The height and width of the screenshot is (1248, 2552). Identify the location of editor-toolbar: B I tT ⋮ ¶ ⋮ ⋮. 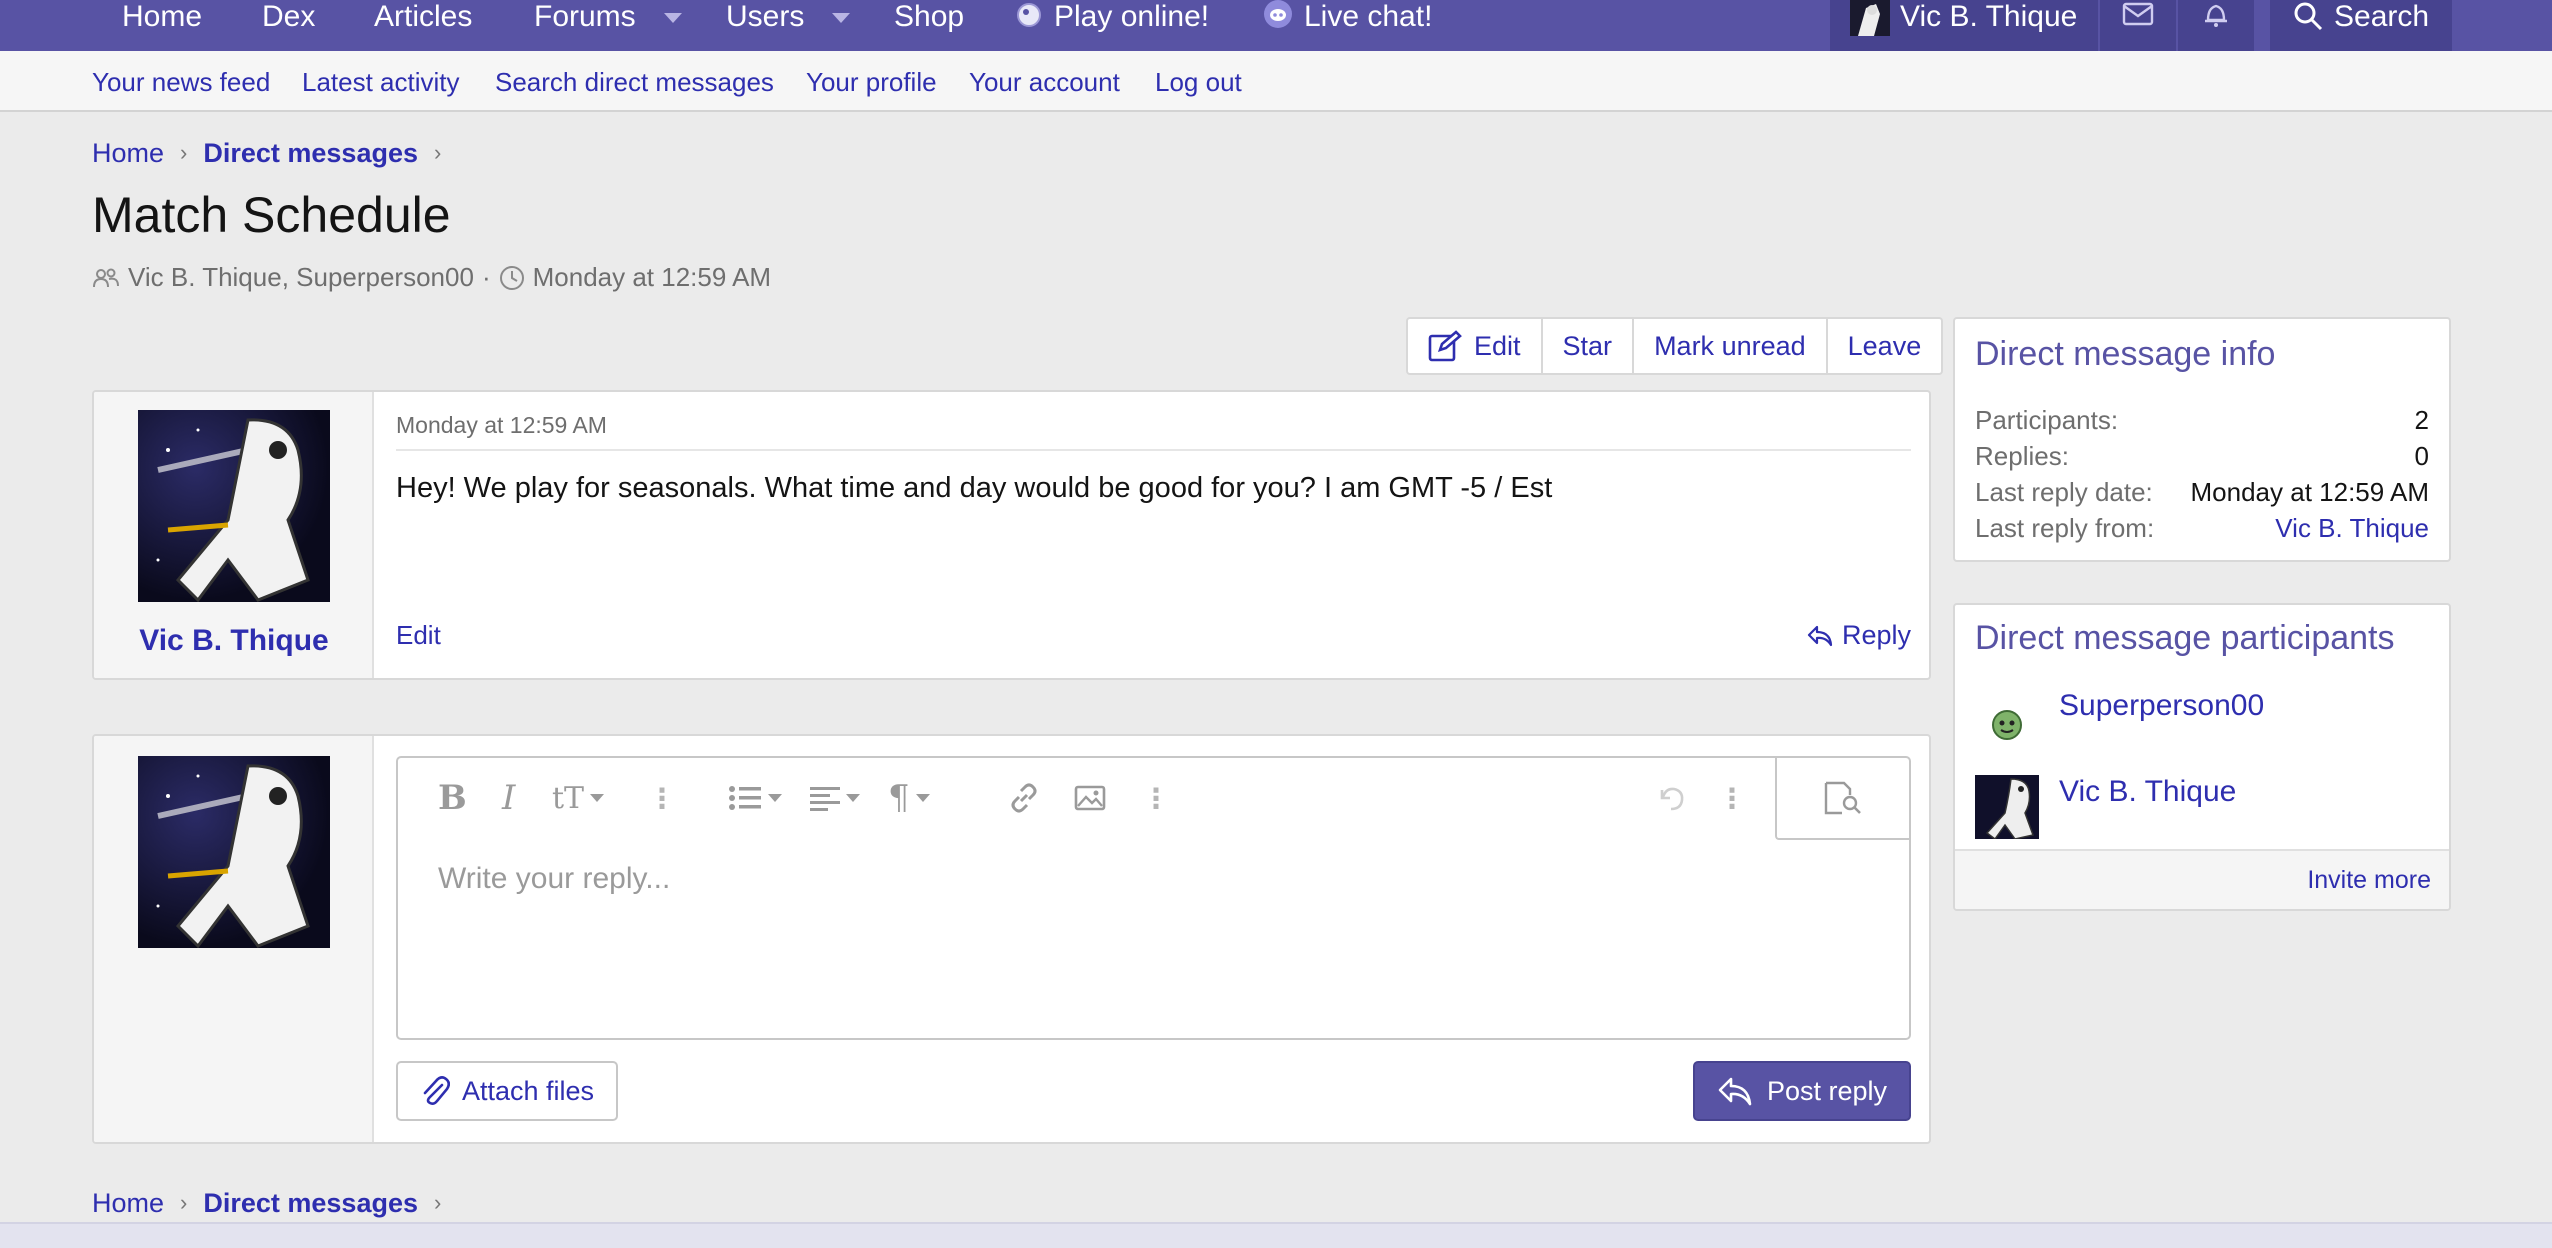
(1153, 799).